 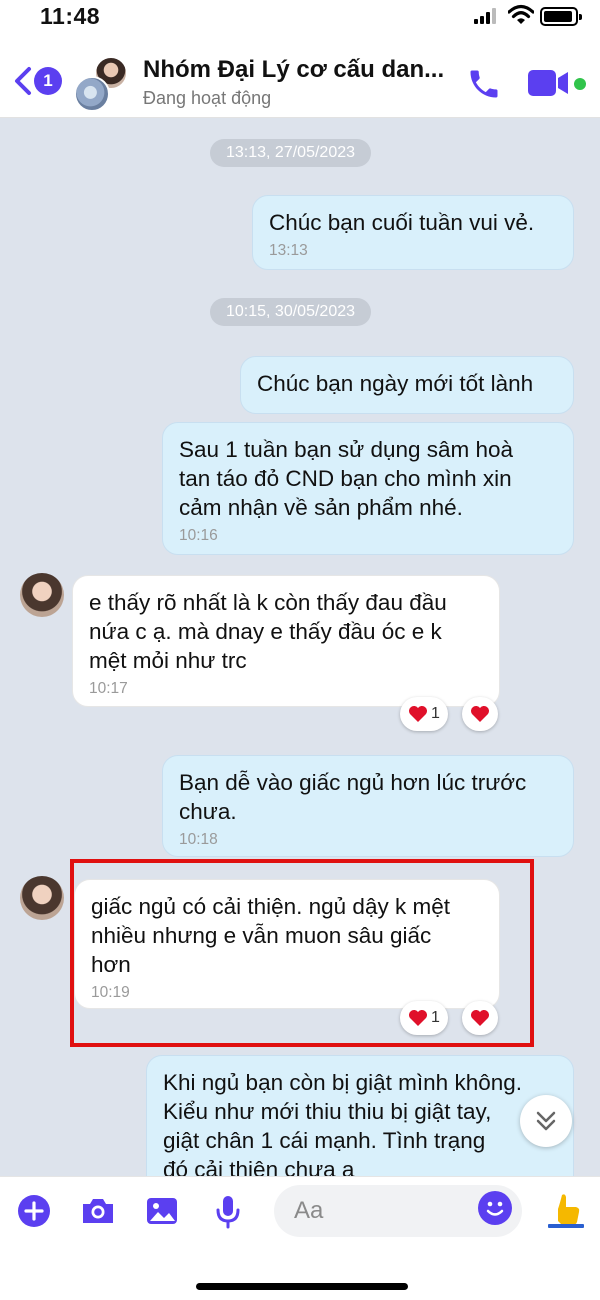 I want to click on message-text-line: đó cải thiện chưa a, so click(x=259, y=1166).